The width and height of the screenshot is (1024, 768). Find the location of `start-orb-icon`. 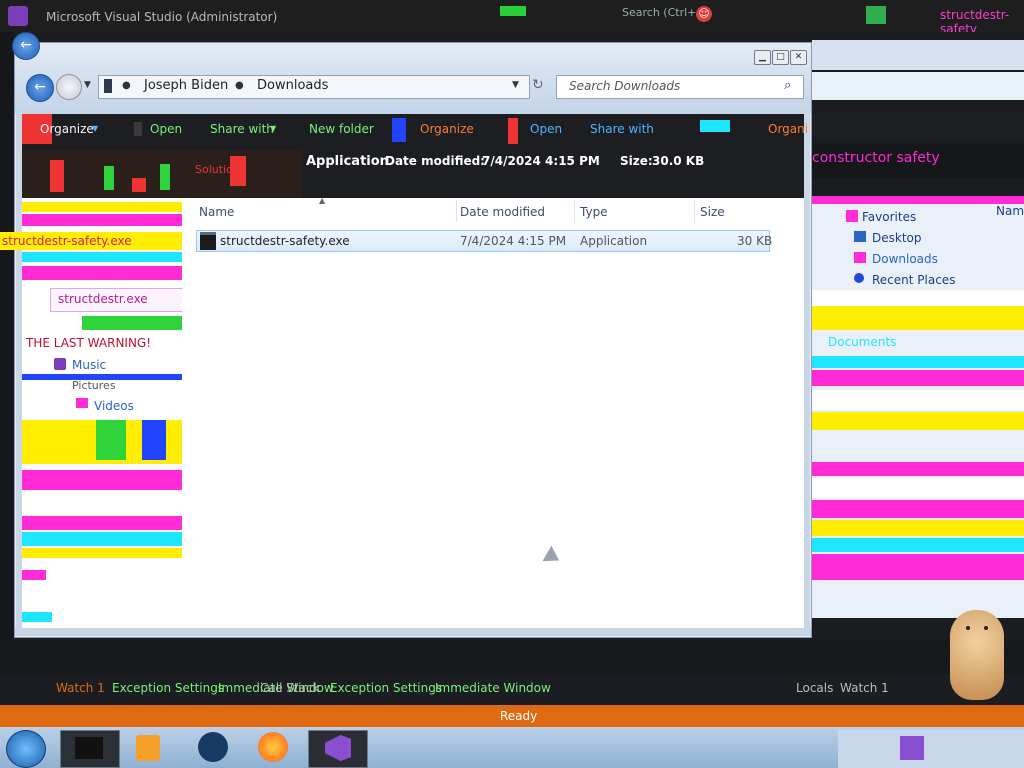

start-orb-icon is located at coordinates (26, 749).